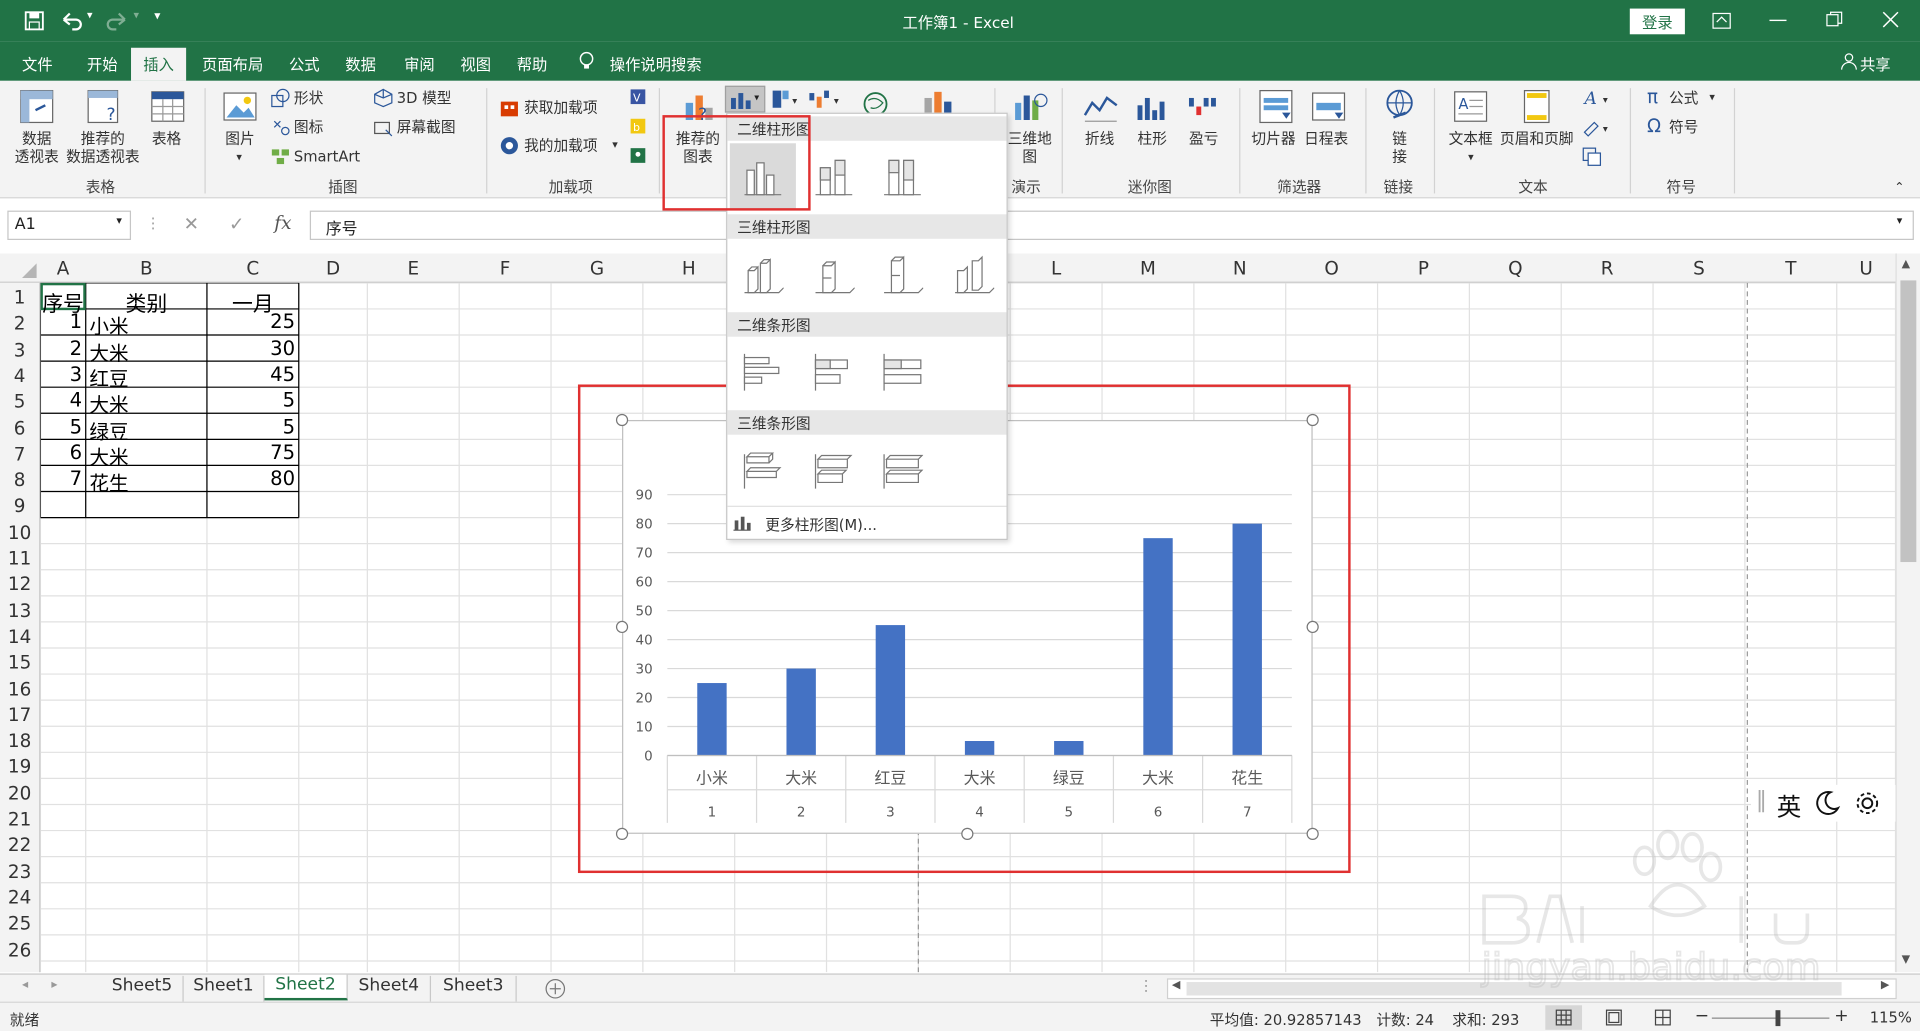 Image resolution: width=1920 pixels, height=1031 pixels. I want to click on equation-dropdown-icon: ▾, so click(1712, 98).